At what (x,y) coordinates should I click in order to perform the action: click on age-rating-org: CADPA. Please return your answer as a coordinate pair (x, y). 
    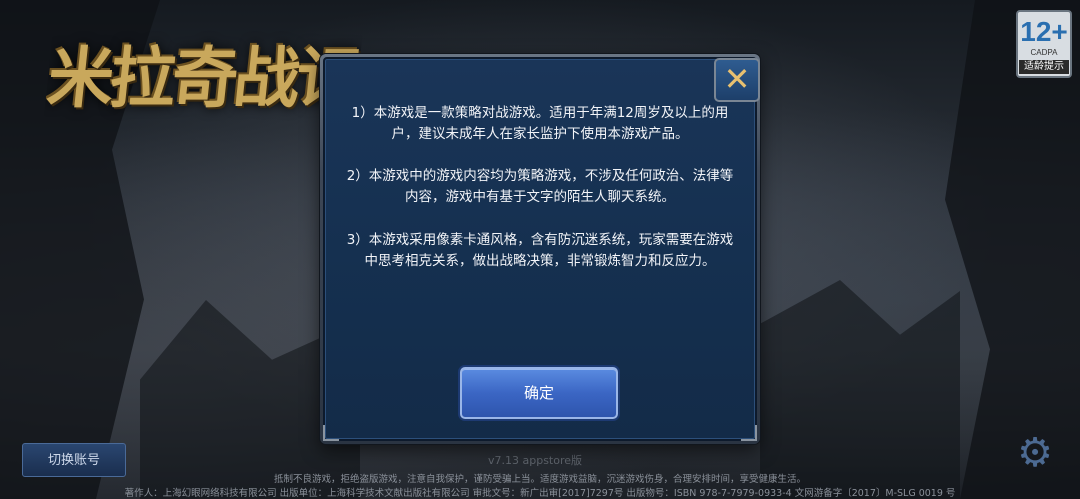
    Looking at the image, I should click on (1044, 52).